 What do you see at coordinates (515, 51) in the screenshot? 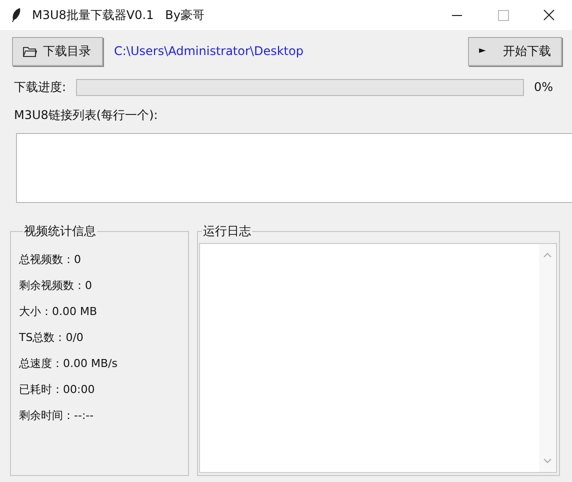
I see `start-button: ► 开始下载` at bounding box center [515, 51].